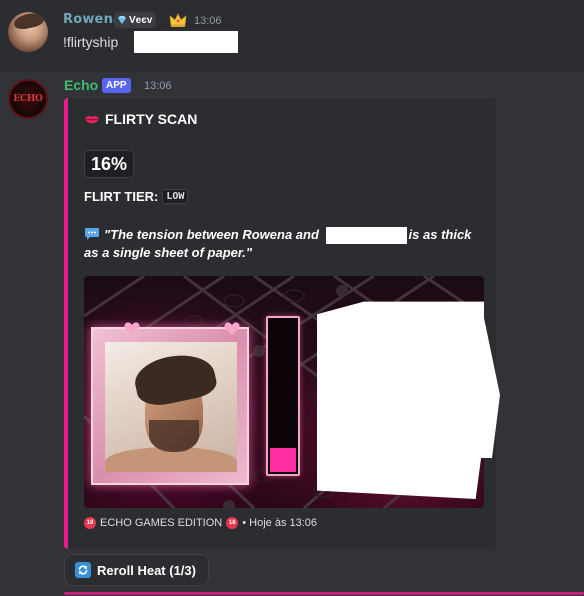 The width and height of the screenshot is (584, 596). I want to click on server-tag-label: Vеєv, so click(141, 20).